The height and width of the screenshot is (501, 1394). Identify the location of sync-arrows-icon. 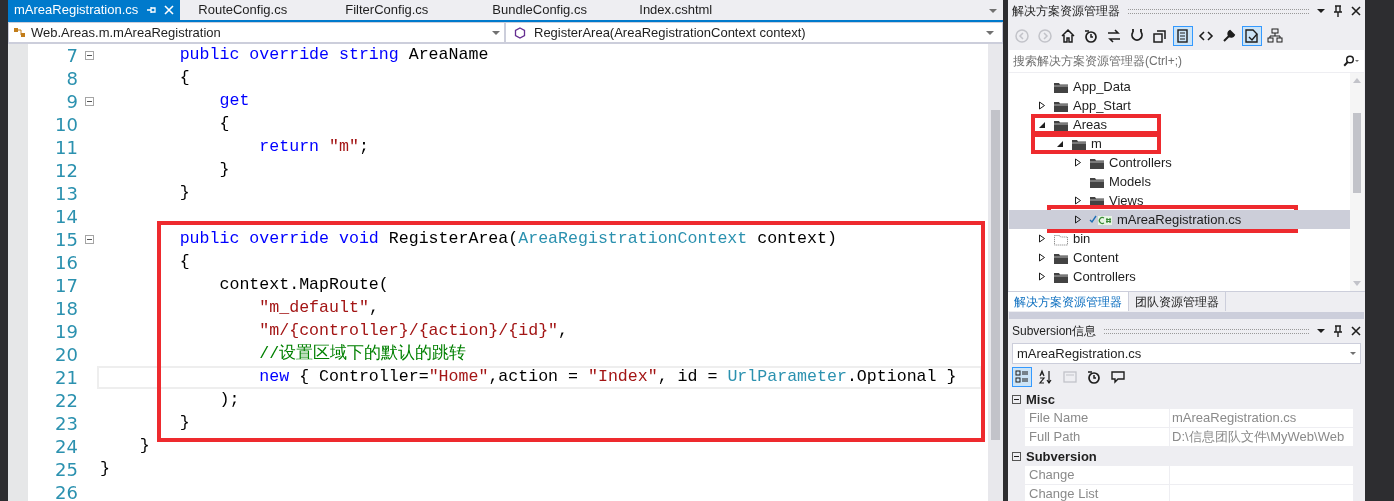
(1114, 36).